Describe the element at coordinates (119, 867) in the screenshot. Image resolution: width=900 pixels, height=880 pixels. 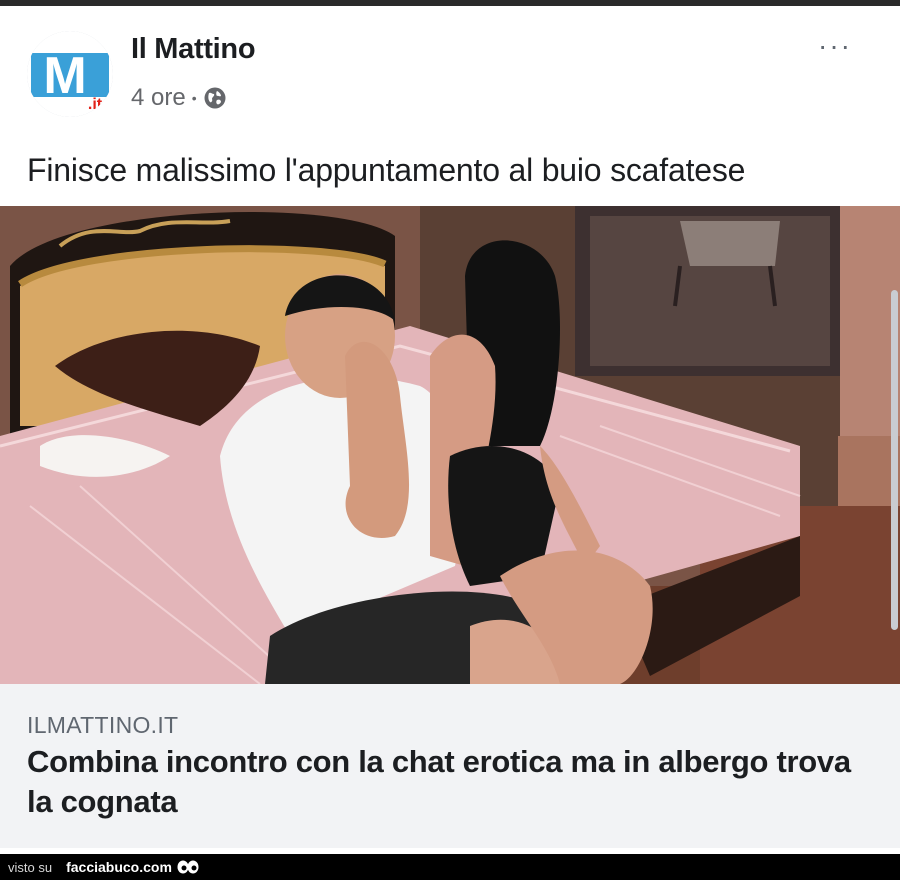
I see `footer-site-name: facciabuco.com` at that location.